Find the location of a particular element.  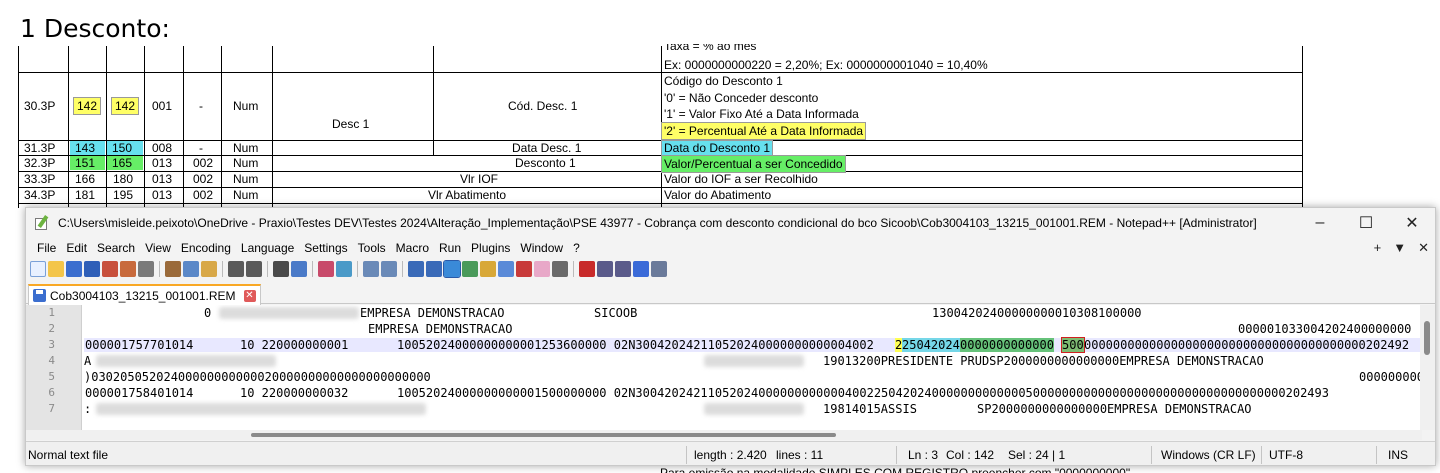

folder-workspace-icon is located at coordinates (542, 269).